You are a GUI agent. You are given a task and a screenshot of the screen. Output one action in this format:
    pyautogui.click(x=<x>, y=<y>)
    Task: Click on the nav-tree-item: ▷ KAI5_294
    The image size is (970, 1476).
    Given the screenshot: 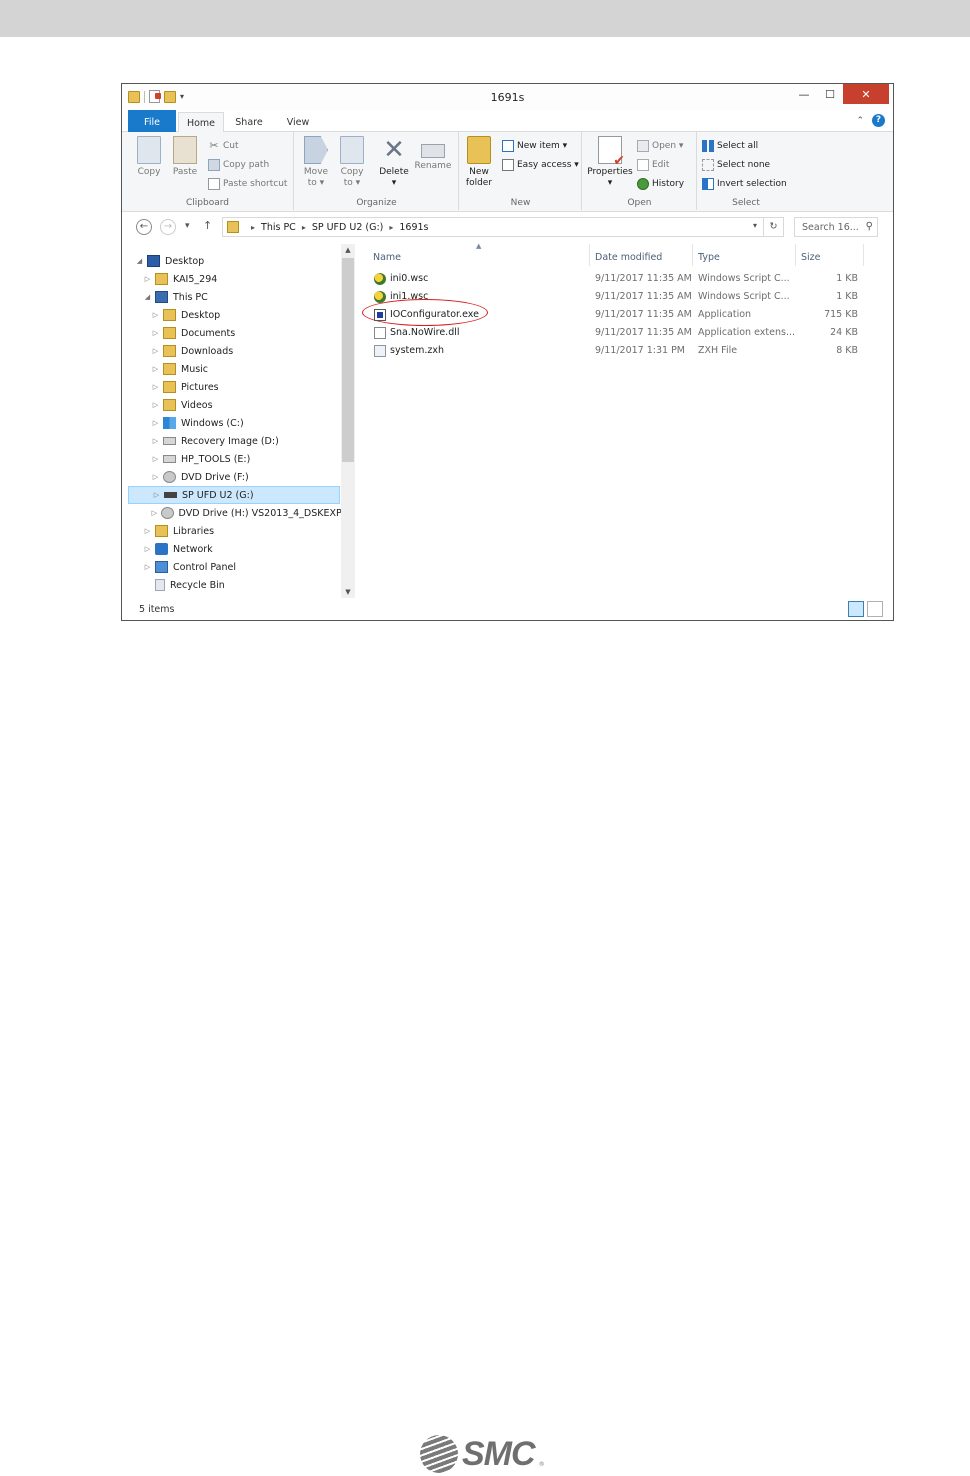 What is the action you would take?
    pyautogui.click(x=238, y=279)
    